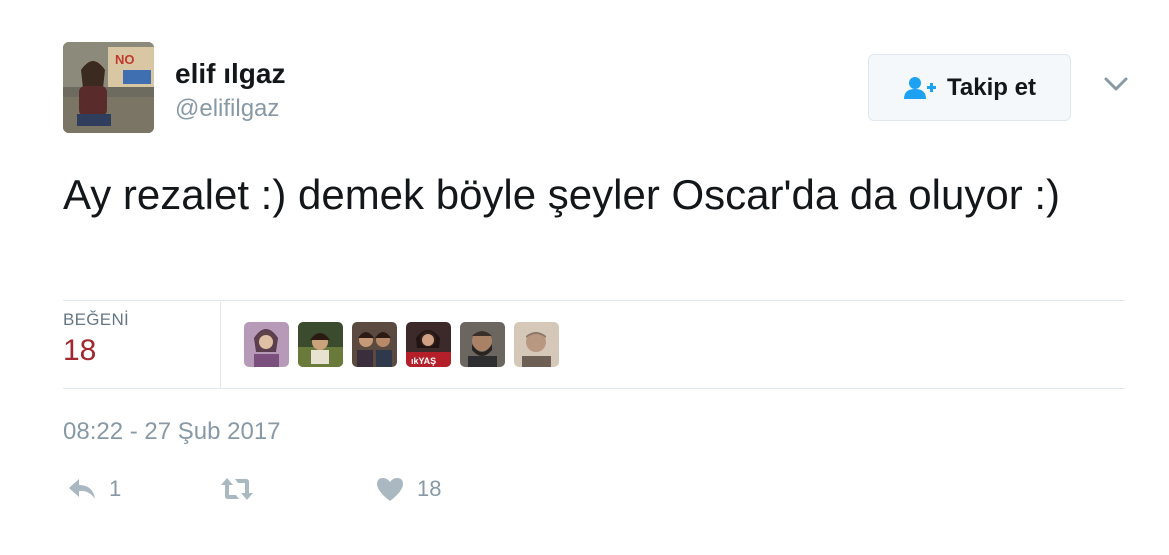 The height and width of the screenshot is (555, 1169). What do you see at coordinates (594, 388) in the screenshot?
I see `stats-bottom-divider` at bounding box center [594, 388].